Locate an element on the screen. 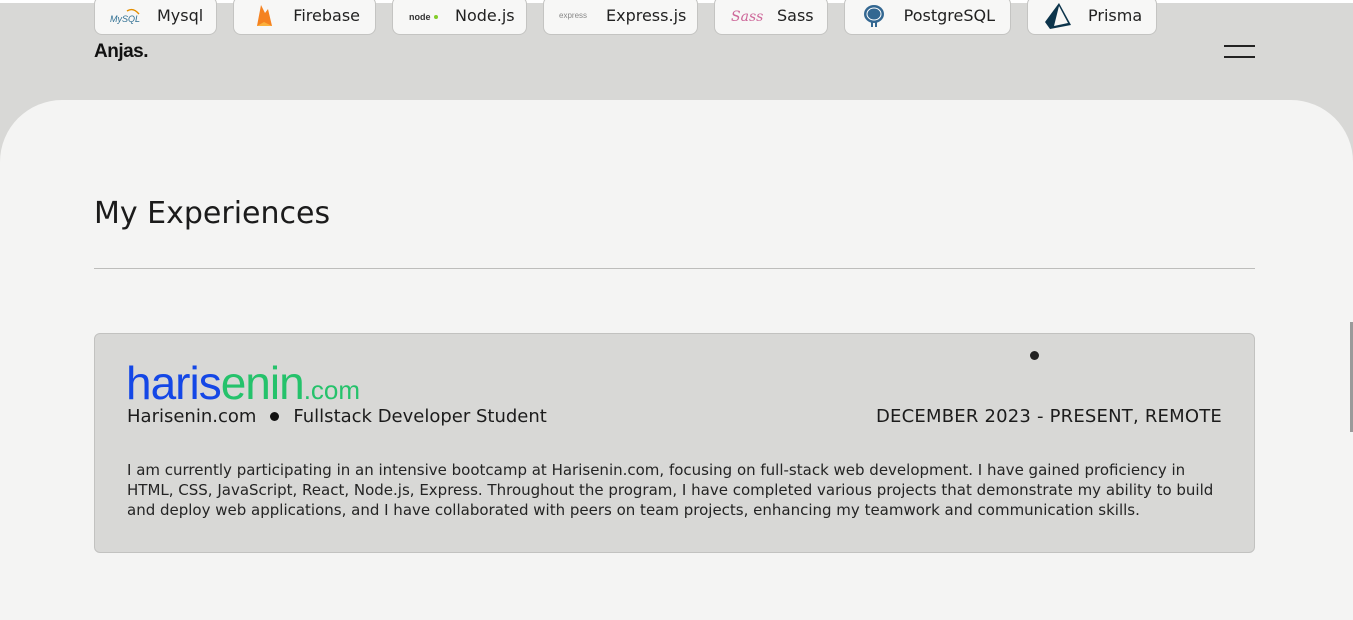 This screenshot has height=620, width=1353. svg-text: Sass is located at coordinates (747, 17).